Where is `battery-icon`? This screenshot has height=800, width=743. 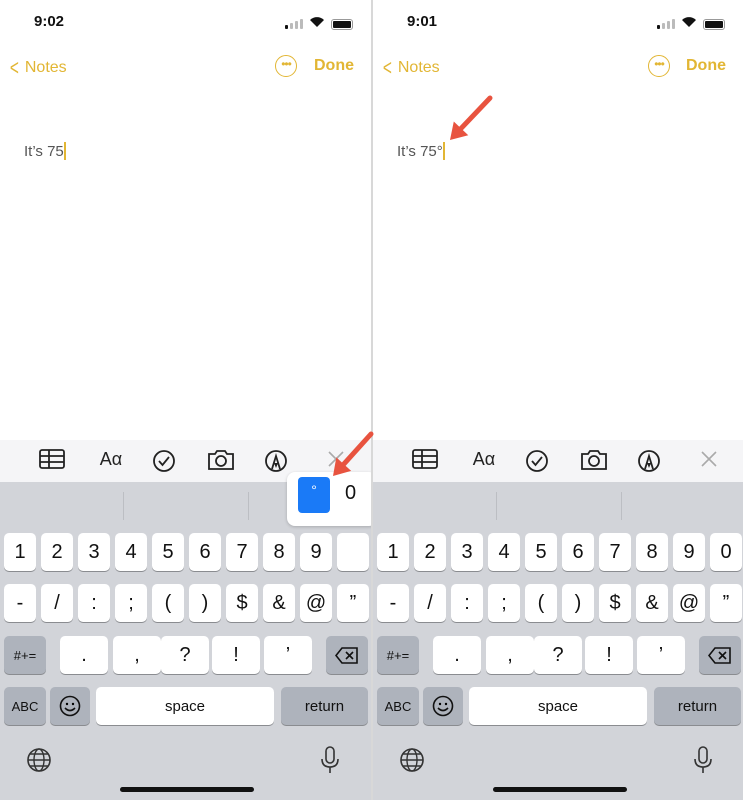
battery-icon is located at coordinates (342, 24).